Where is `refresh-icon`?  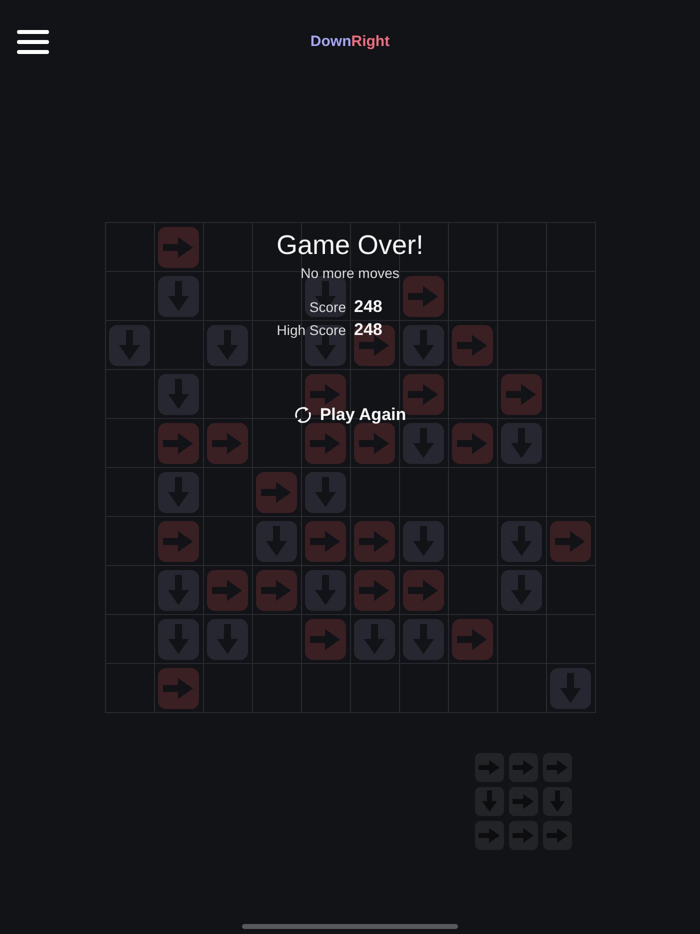
refresh-icon is located at coordinates (303, 415).